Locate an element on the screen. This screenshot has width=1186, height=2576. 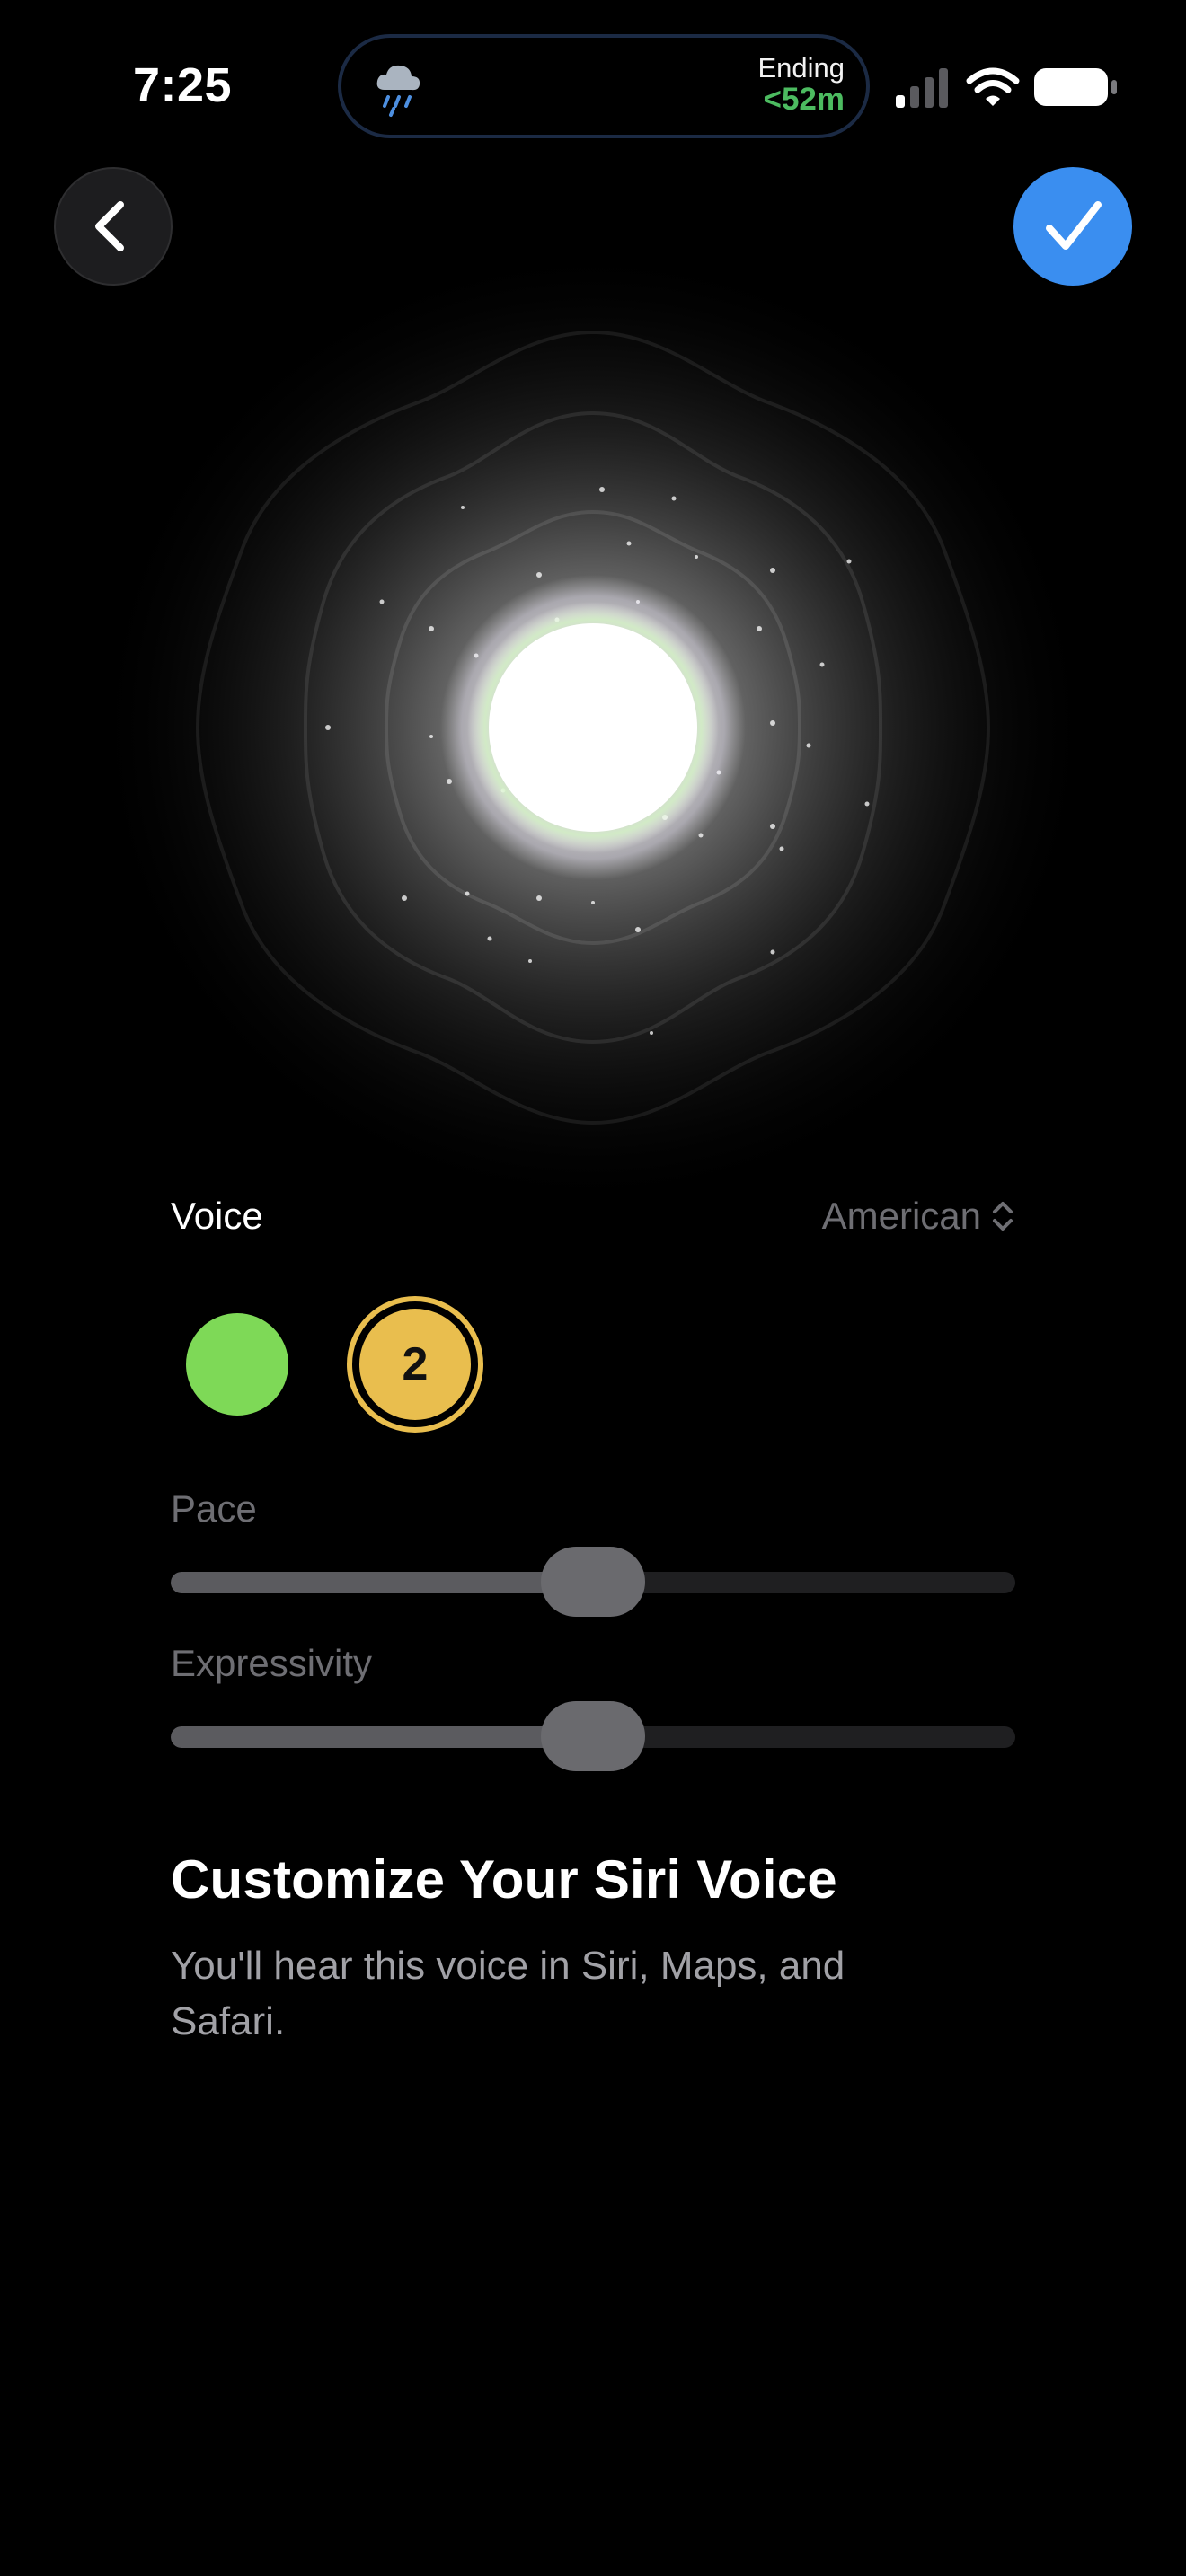
battery-icon is located at coordinates (1075, 87).